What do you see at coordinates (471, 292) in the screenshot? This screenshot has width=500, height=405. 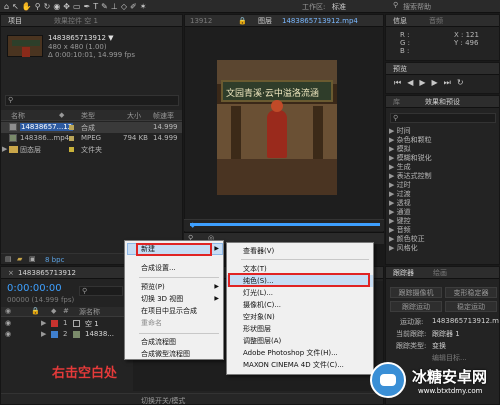 I see `warp-stabilizer-button: 变形稳定器` at bounding box center [471, 292].